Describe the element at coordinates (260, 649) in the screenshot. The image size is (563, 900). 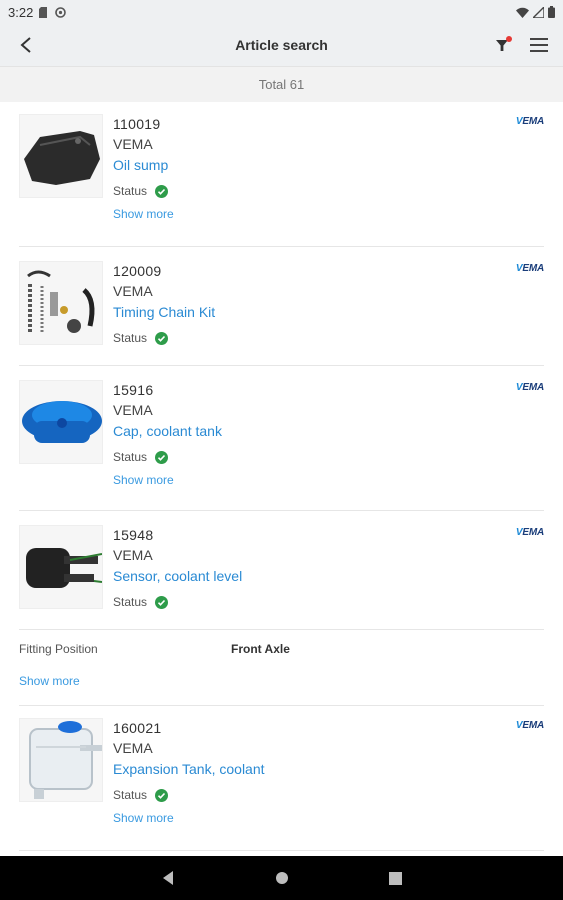
I see `fitting-position-value: Front Axle` at that location.